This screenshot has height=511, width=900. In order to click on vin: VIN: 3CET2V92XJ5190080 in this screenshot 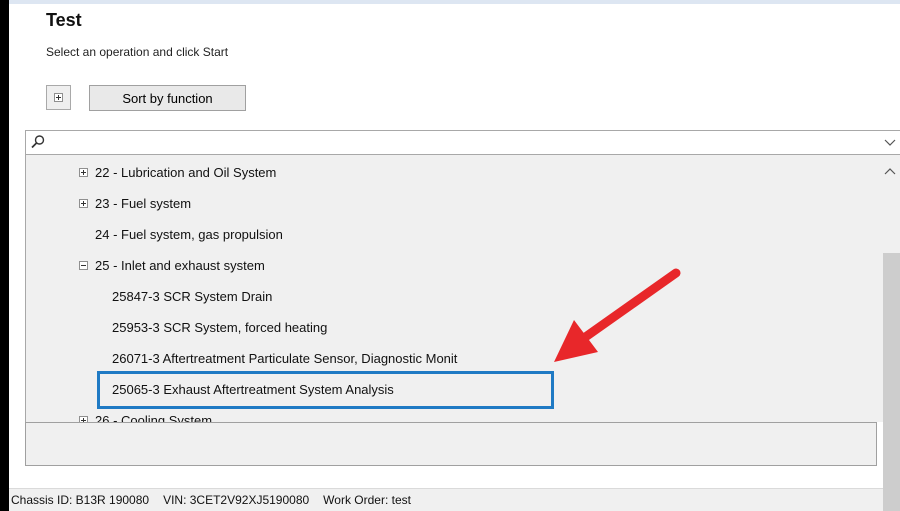, I will do `click(236, 500)`.